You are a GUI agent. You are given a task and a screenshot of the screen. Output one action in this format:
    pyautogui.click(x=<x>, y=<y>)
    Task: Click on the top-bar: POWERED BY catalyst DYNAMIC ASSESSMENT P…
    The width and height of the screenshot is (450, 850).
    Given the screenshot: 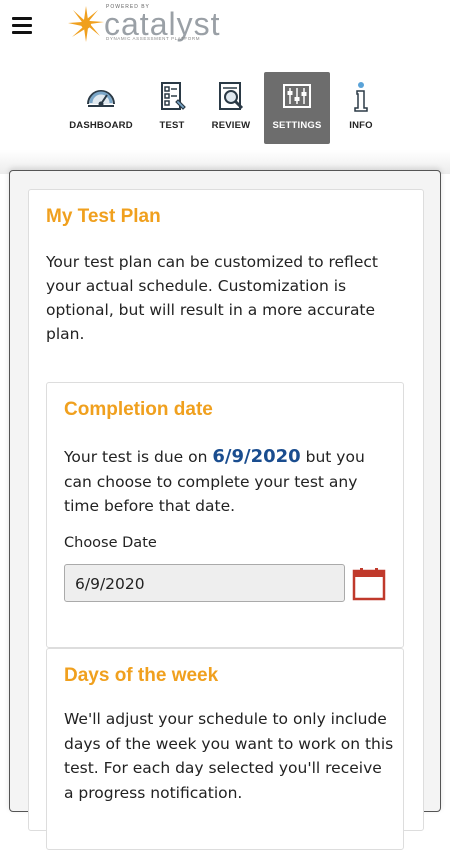 What is the action you would take?
    pyautogui.click(x=225, y=30)
    